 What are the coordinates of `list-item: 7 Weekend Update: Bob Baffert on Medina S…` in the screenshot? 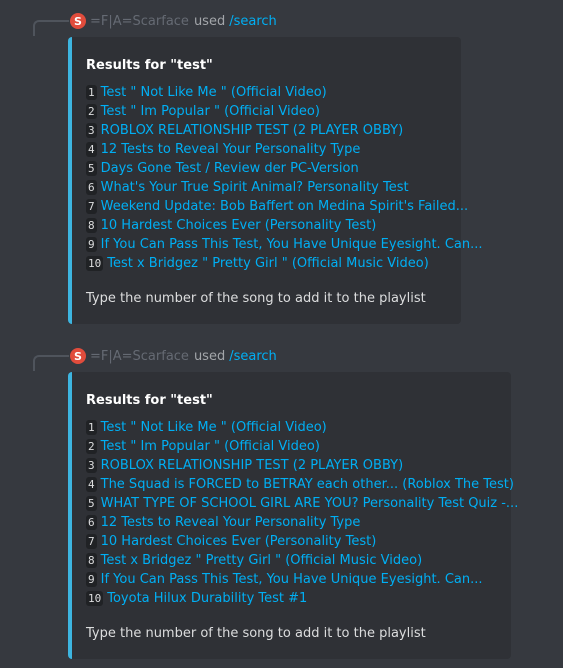 It's located at (284, 206).